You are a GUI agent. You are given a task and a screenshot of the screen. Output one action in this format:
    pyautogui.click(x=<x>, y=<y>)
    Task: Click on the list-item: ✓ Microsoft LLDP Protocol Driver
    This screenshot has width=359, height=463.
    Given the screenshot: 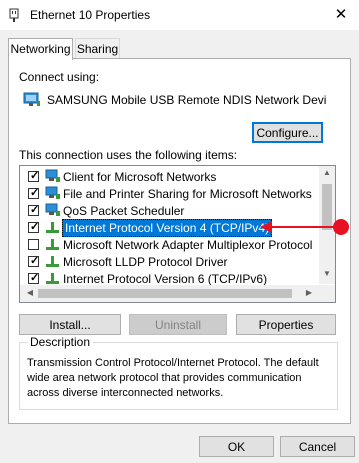 What is the action you would take?
    pyautogui.click(x=170, y=261)
    